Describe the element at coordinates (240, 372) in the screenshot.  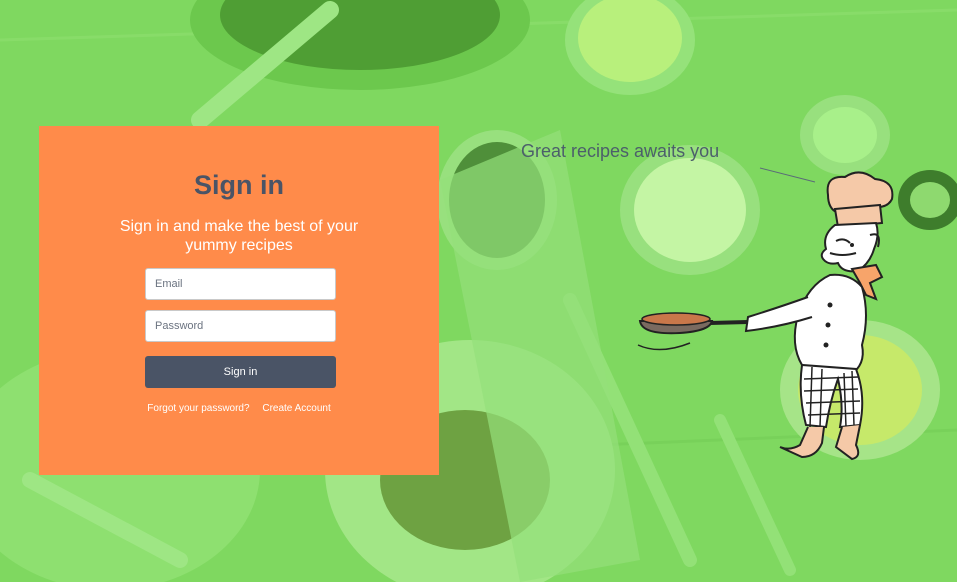
I see `signin-button: Sign in` at that location.